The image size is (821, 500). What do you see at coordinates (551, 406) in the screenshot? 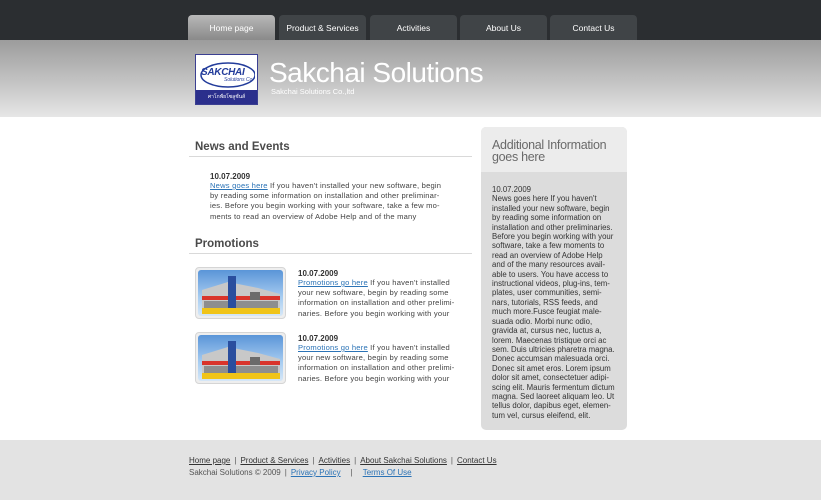
I see `sidebar-text-line: tellus dolor, dapibus eget, elemen-` at bounding box center [551, 406].